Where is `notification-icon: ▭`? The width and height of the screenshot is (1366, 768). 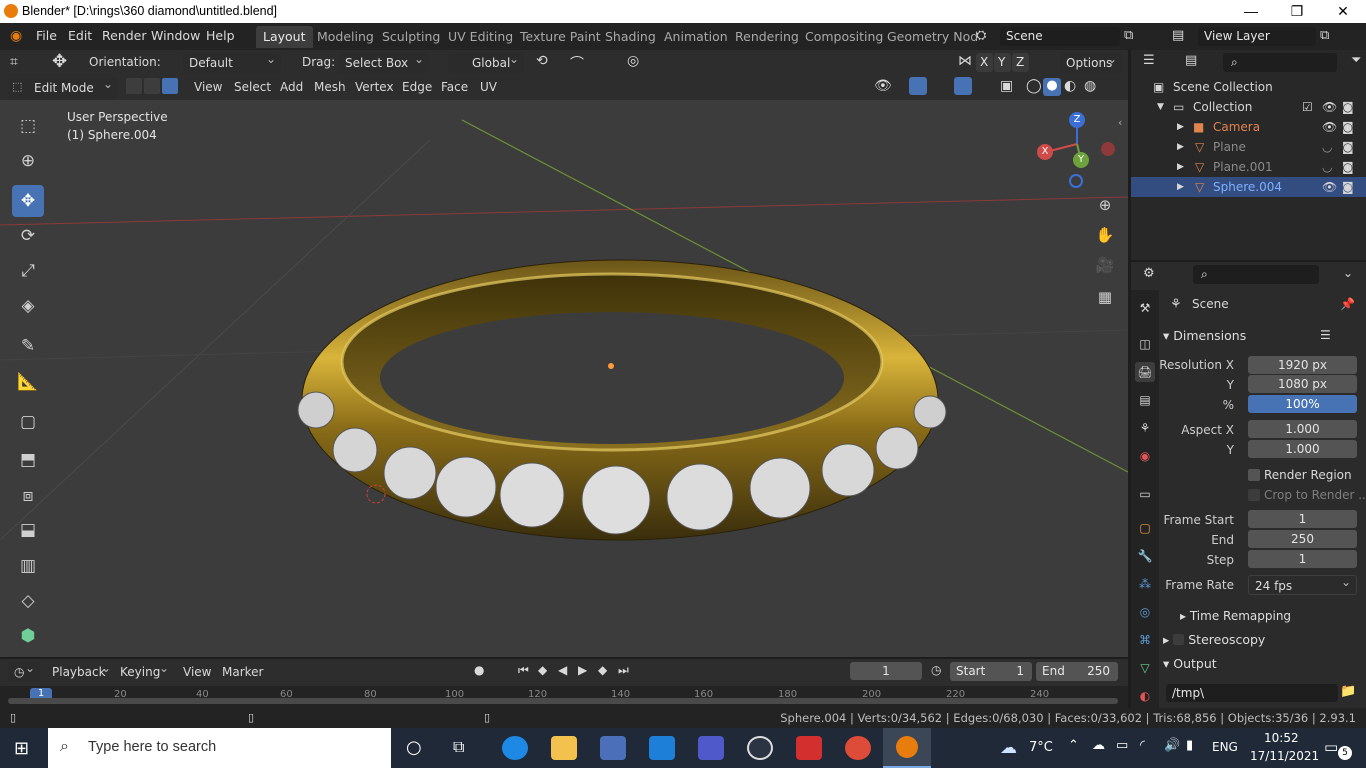
notification-icon: ▭ is located at coordinates (1331, 747).